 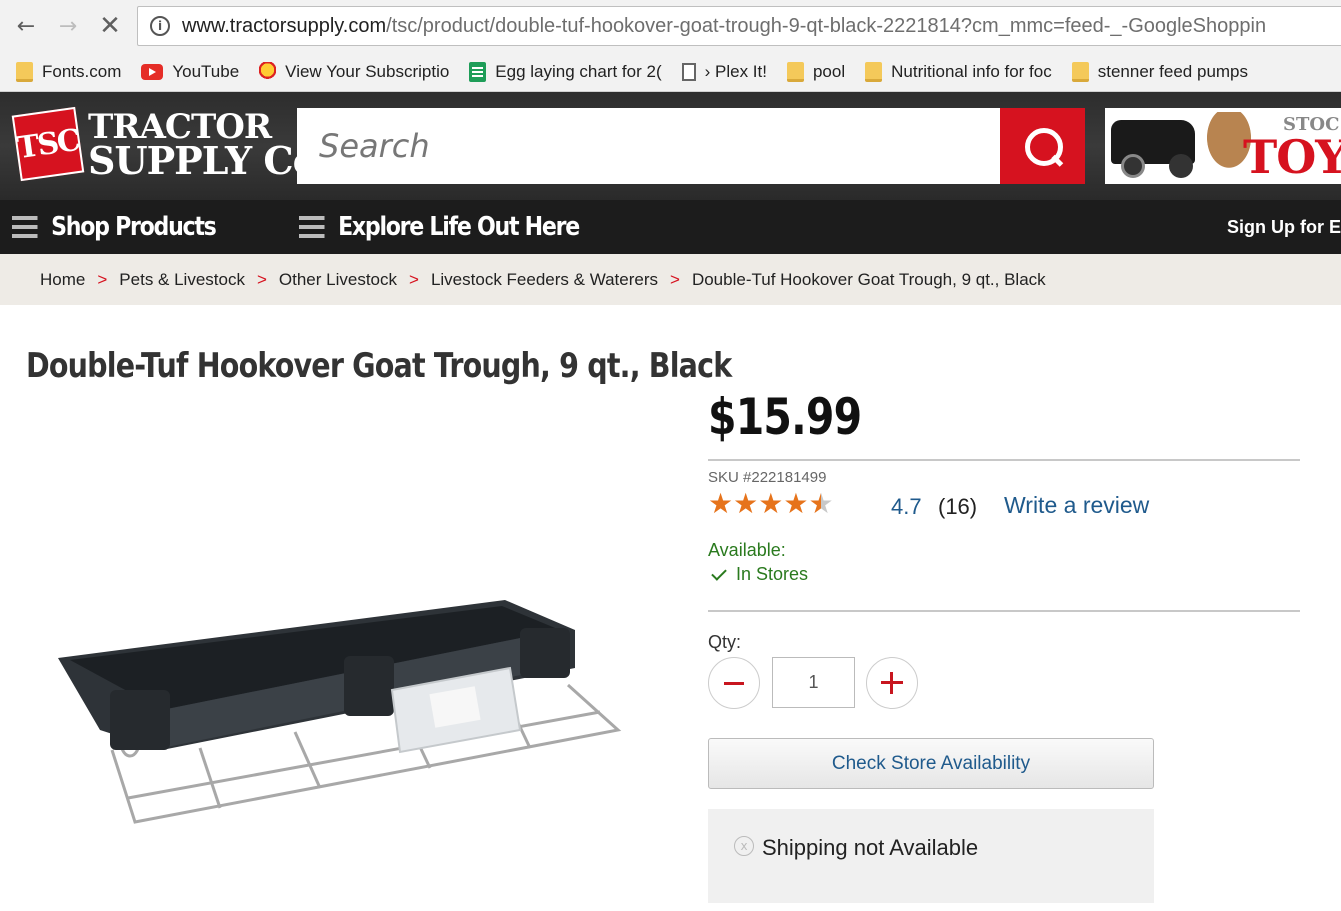 I want to click on bookmark-label: Fonts.com, so click(x=82, y=71).